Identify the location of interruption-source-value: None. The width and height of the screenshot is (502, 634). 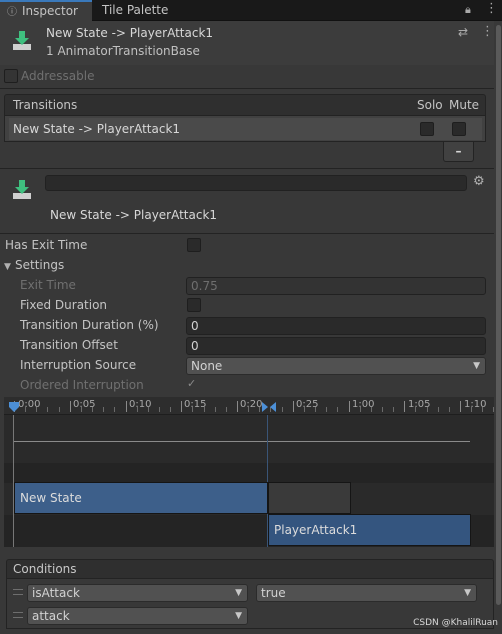
(207, 366).